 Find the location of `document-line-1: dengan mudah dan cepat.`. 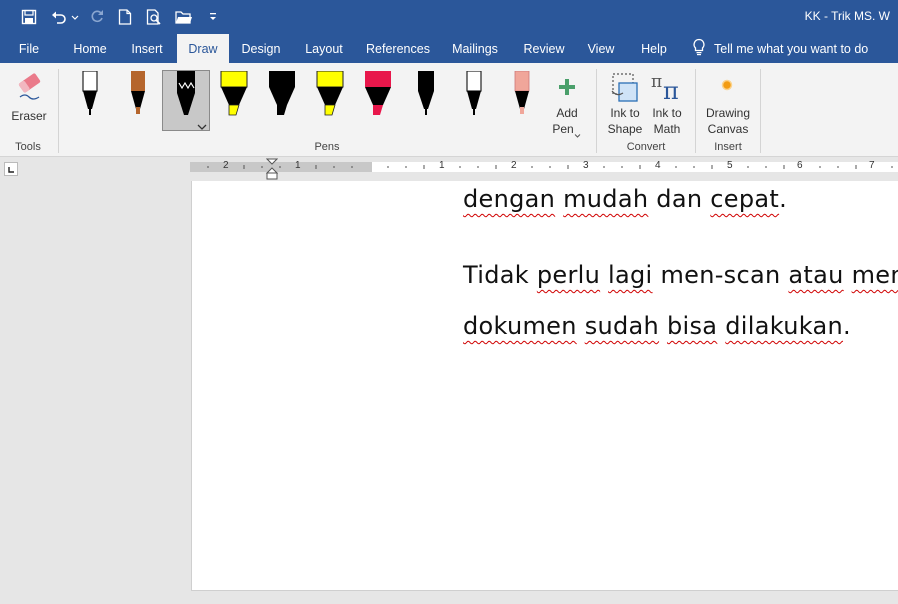

document-line-1: dengan mudah dan cepat. is located at coordinates (625, 199).